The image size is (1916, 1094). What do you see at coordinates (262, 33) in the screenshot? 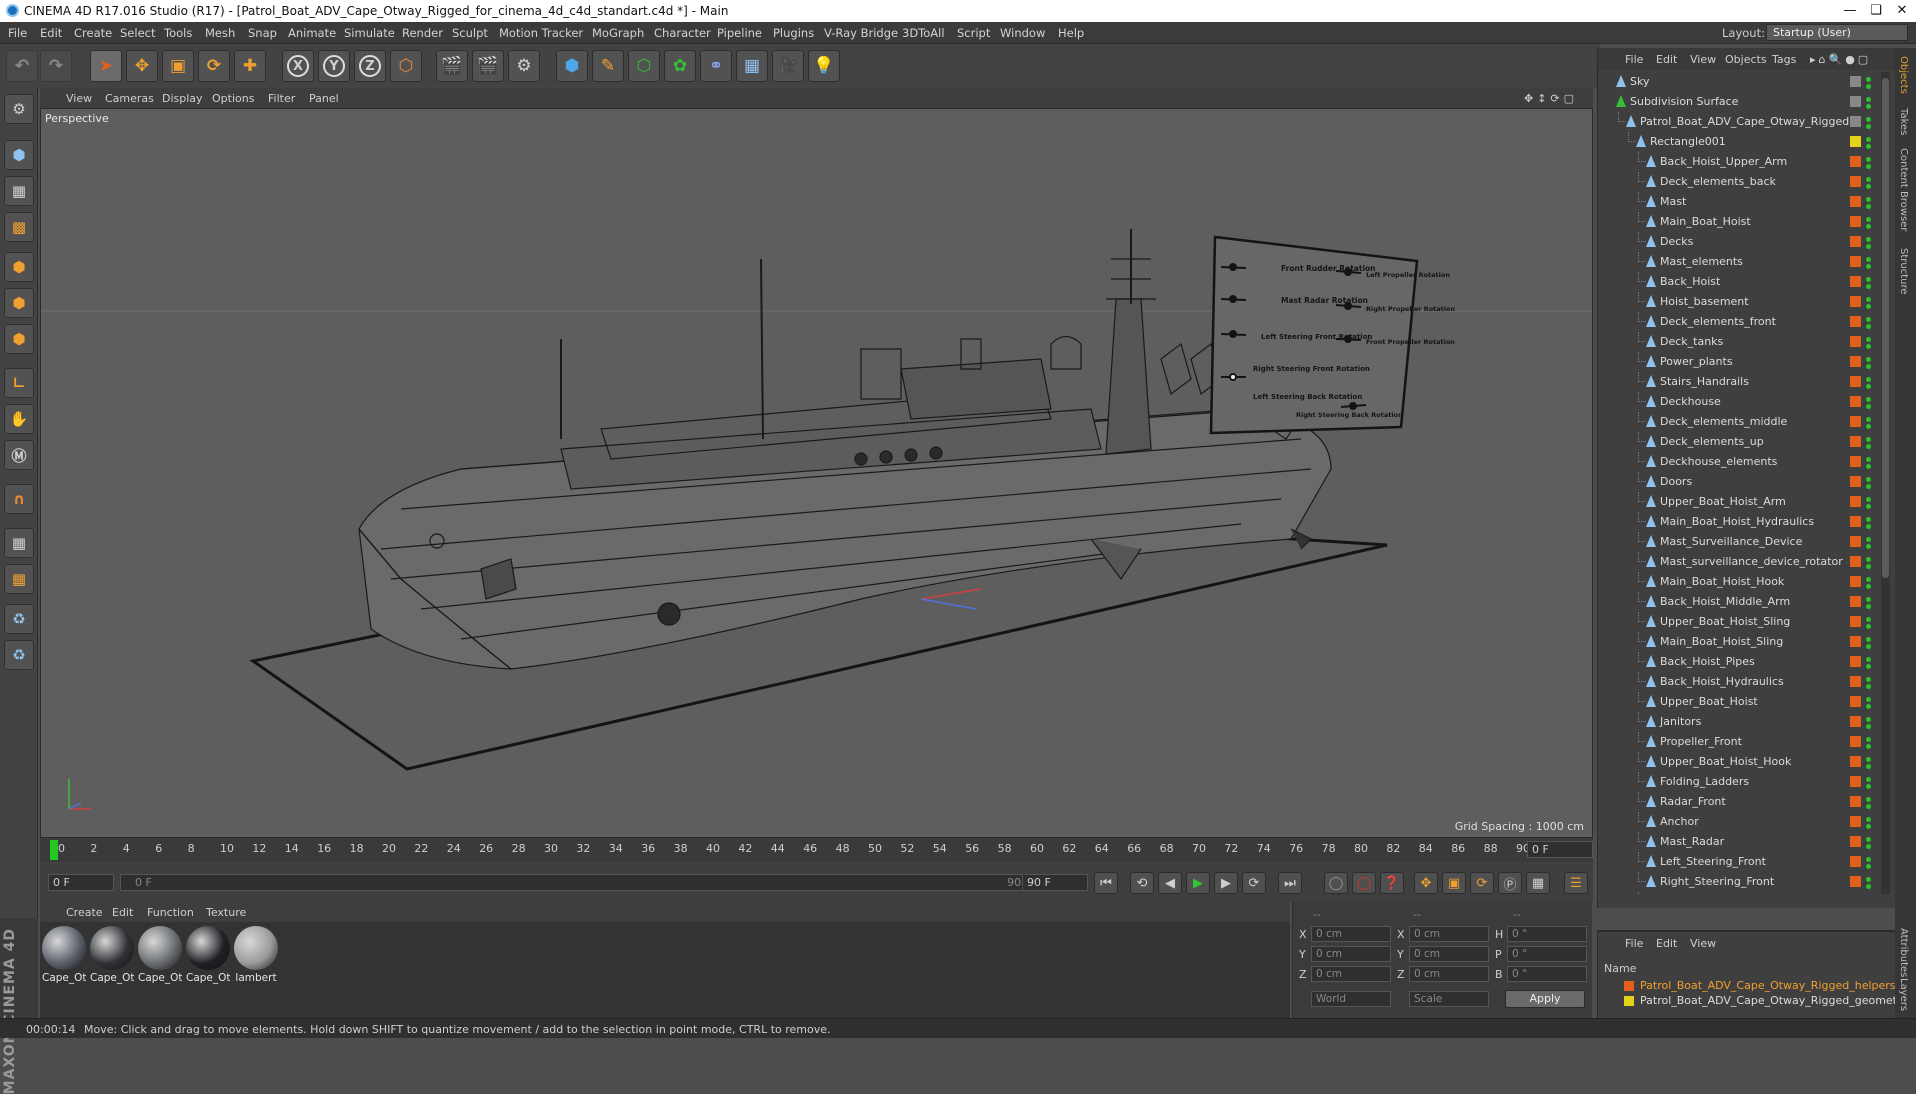
I see `menu-snap: Snap` at bounding box center [262, 33].